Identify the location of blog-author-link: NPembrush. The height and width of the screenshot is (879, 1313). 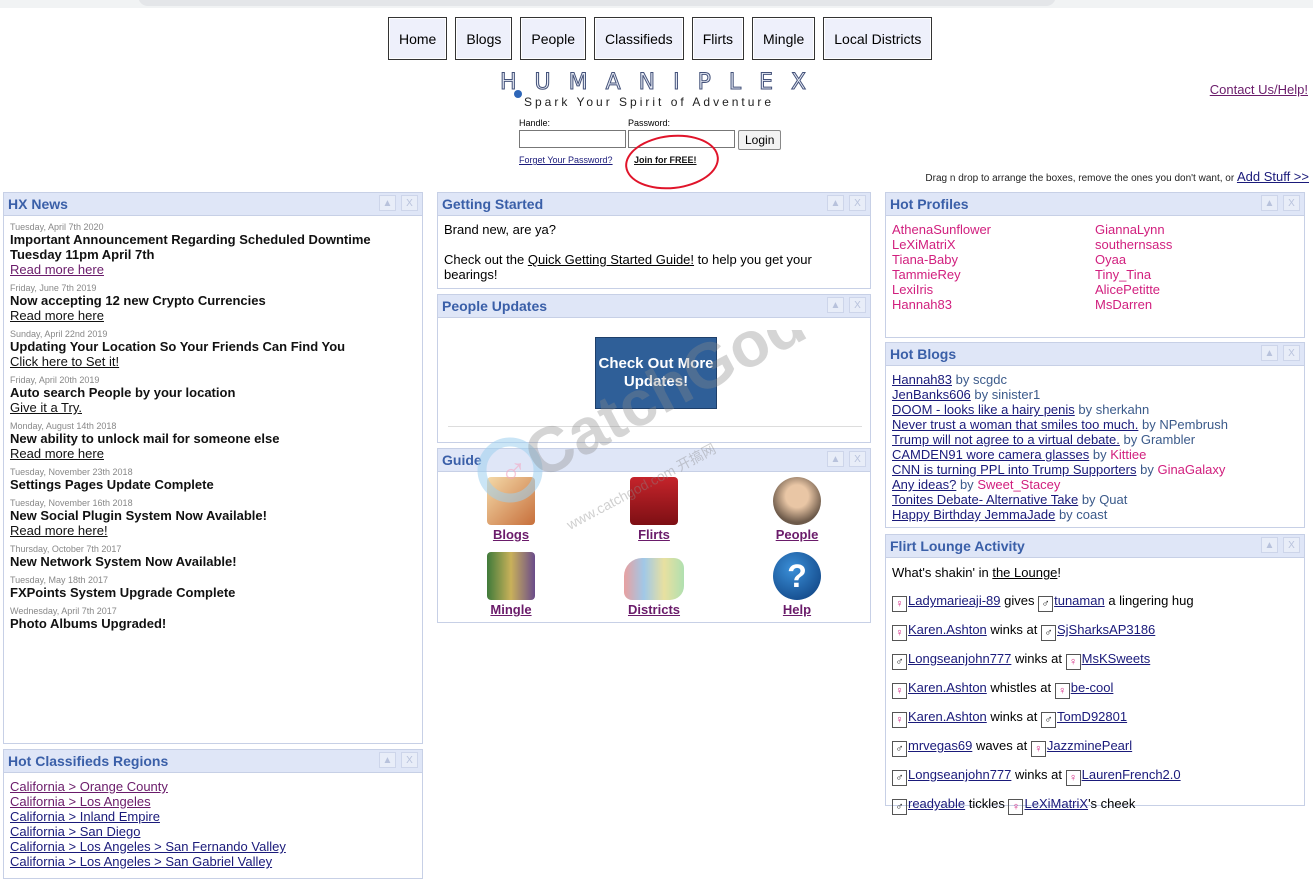
(1193, 424).